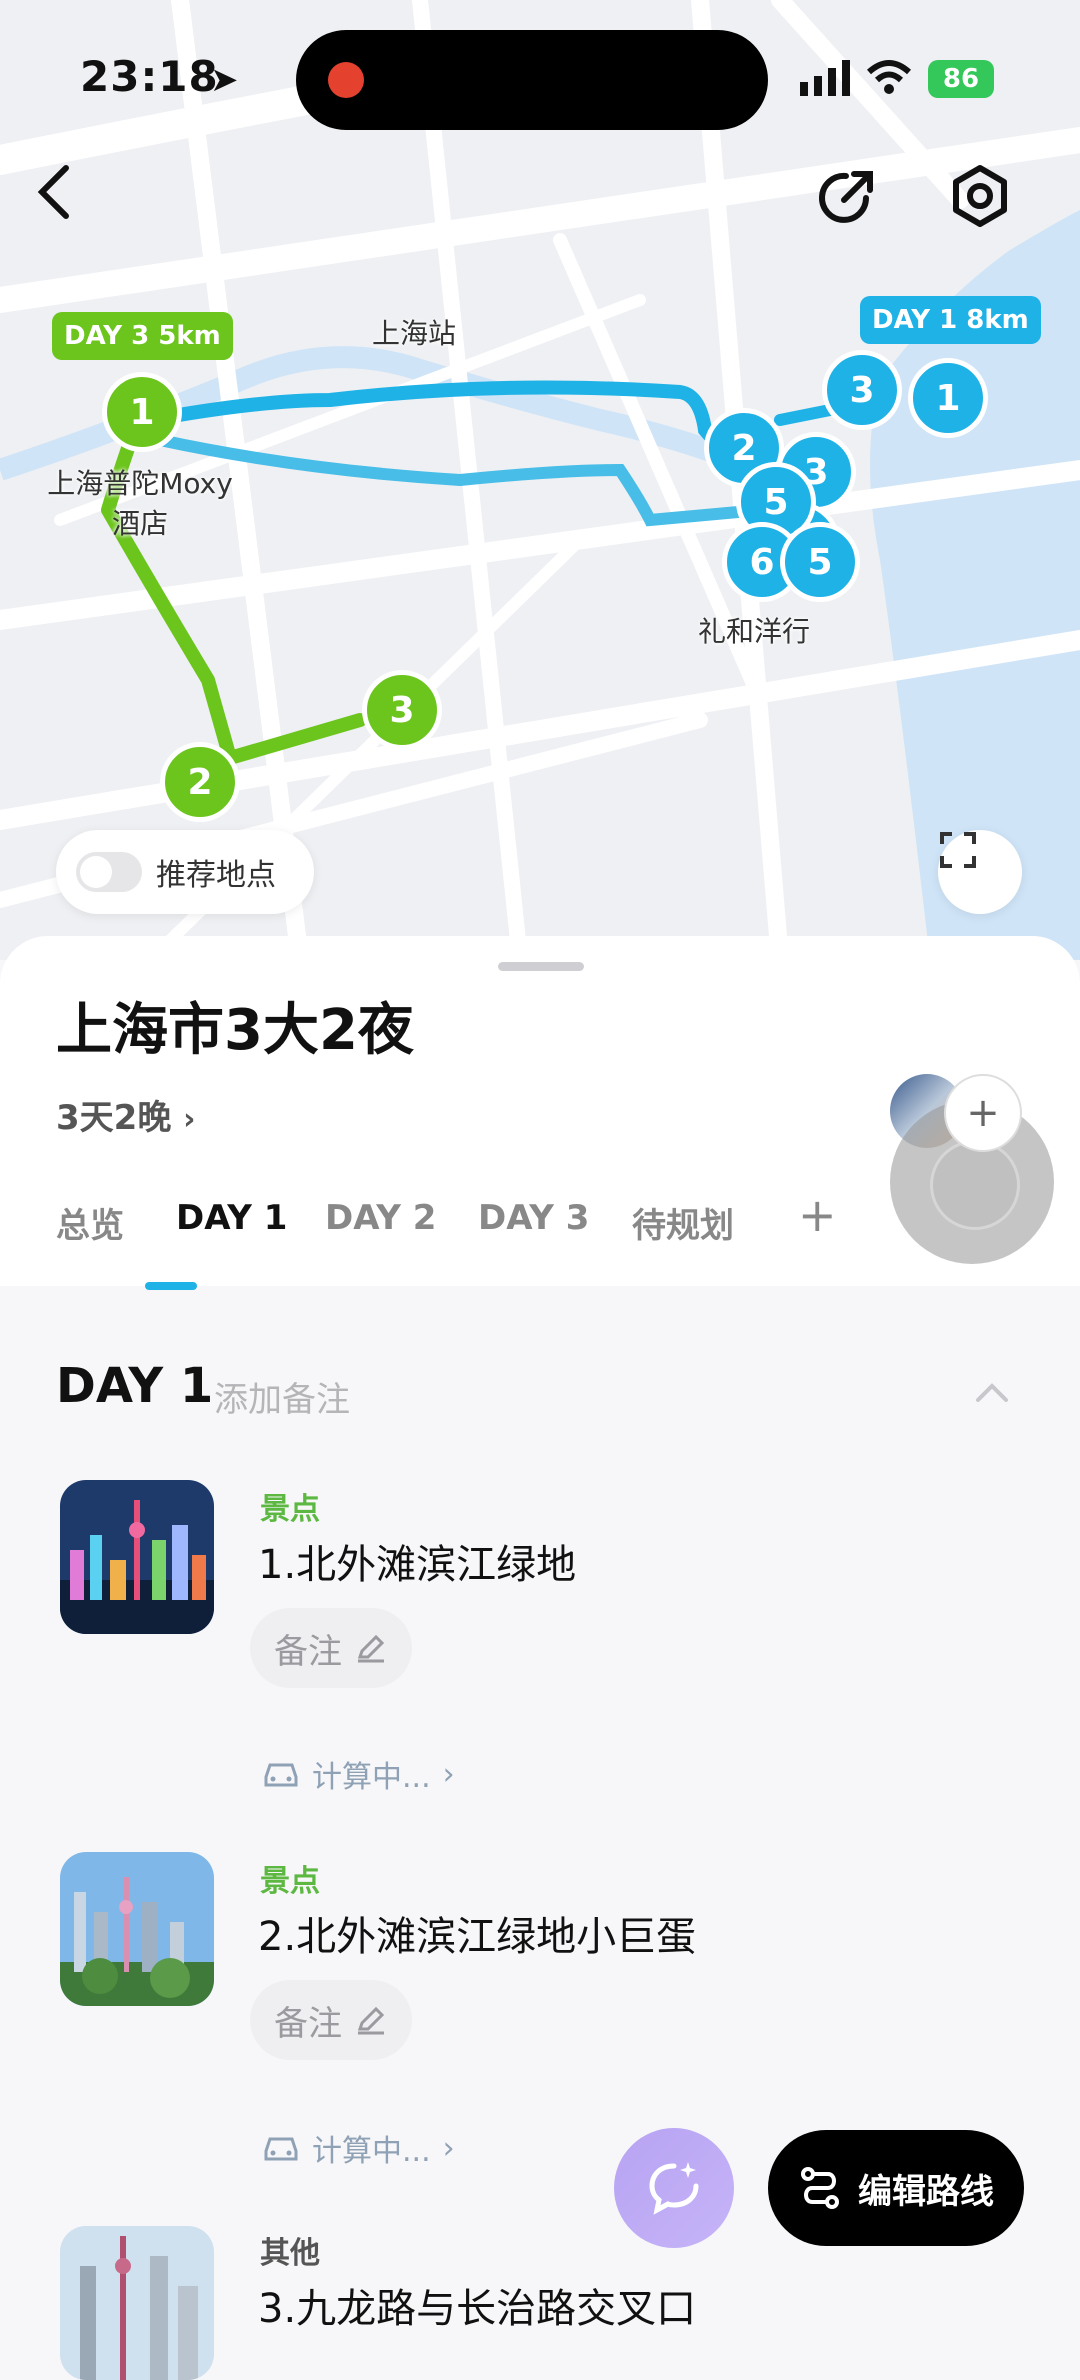 This screenshot has height=2380, width=1080. Describe the element at coordinates (817, 1215) in the screenshot. I see `add-tab-button: +` at that location.